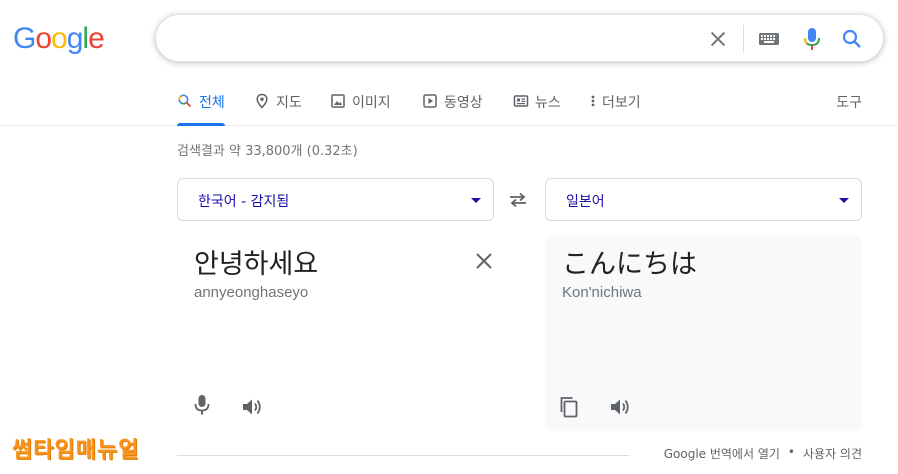  I want to click on tab-all: 전체, so click(201, 107).